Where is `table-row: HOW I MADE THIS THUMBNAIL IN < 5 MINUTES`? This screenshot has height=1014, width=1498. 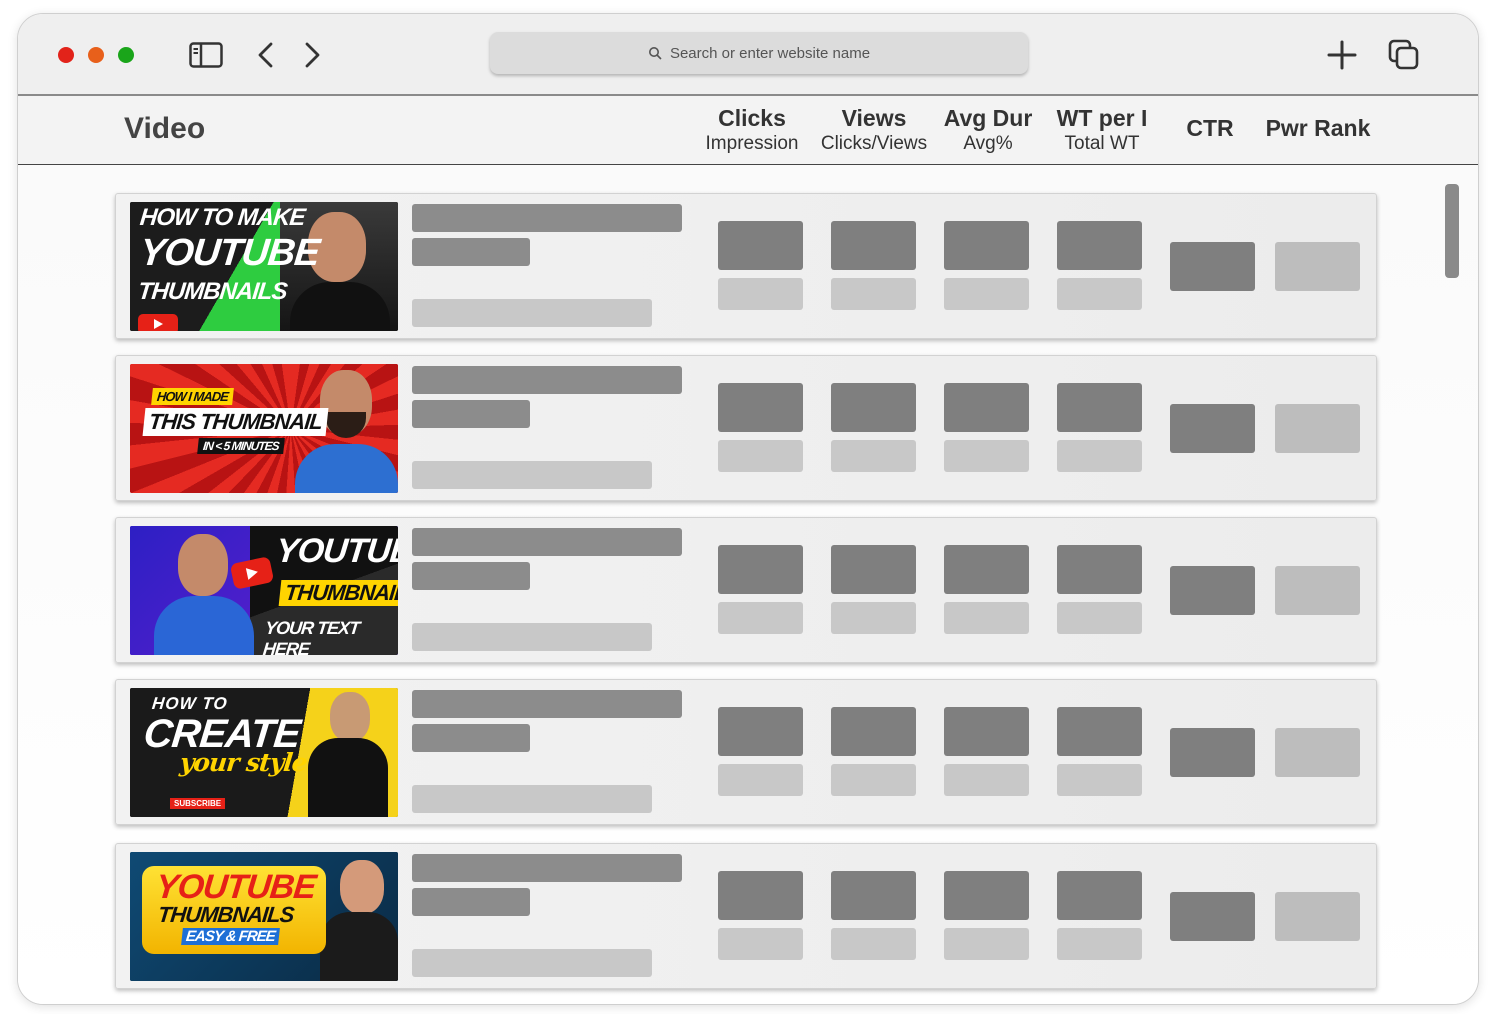
table-row: HOW I MADE THIS THUMBNAIL IN < 5 MINUTES is located at coordinates (746, 428).